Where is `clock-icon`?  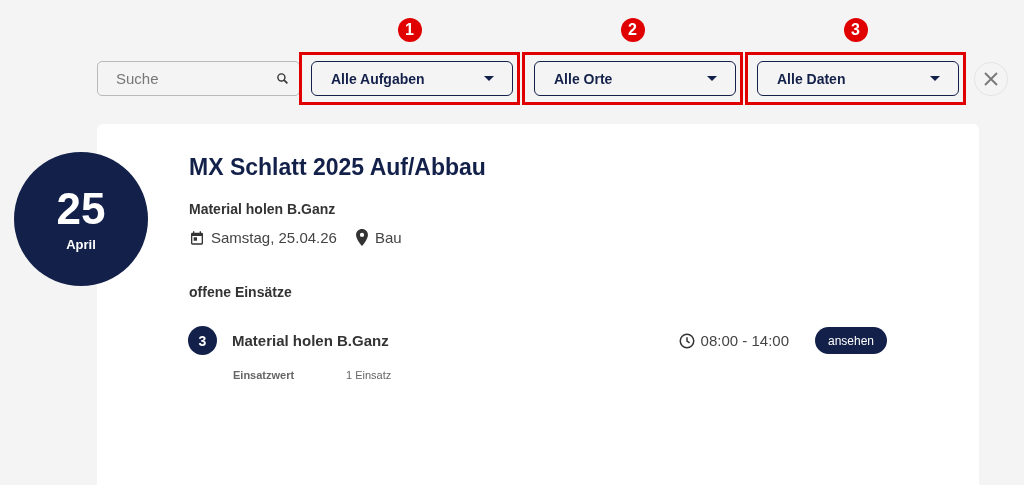 clock-icon is located at coordinates (686, 340).